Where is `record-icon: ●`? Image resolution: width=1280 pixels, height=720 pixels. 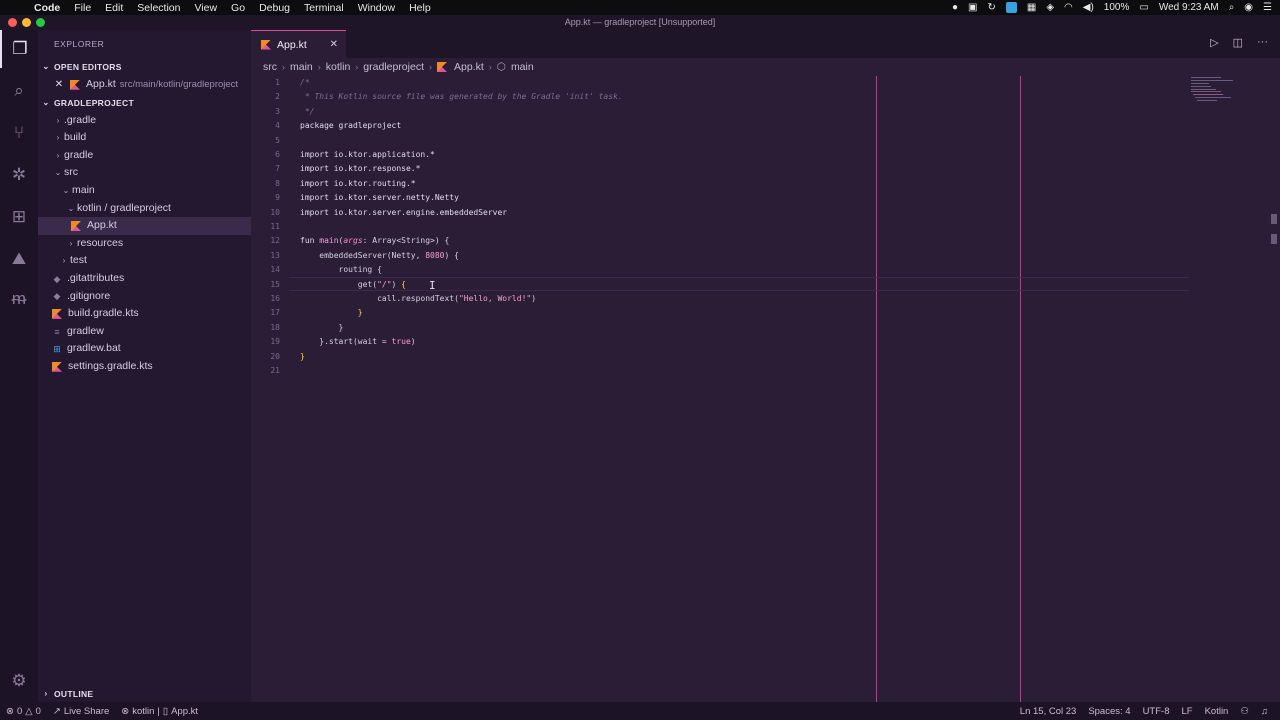 record-icon: ● is located at coordinates (955, 7).